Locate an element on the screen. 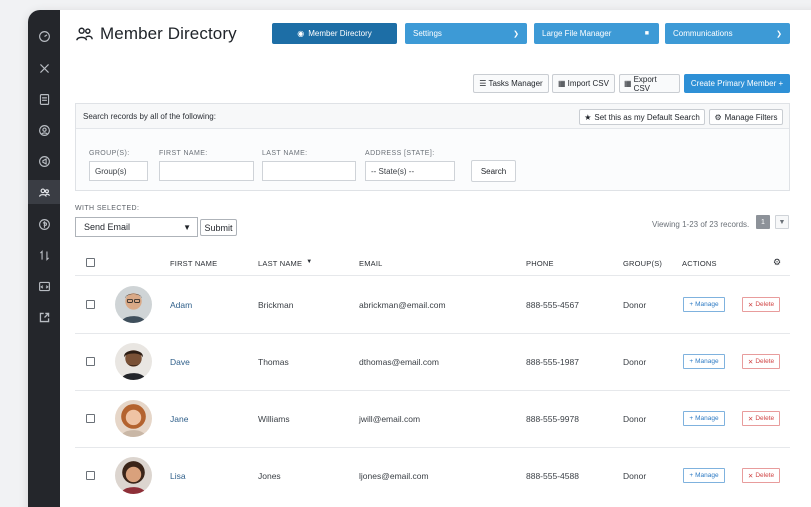  with-selected-label: WITH SELECTED: is located at coordinates (107, 208).